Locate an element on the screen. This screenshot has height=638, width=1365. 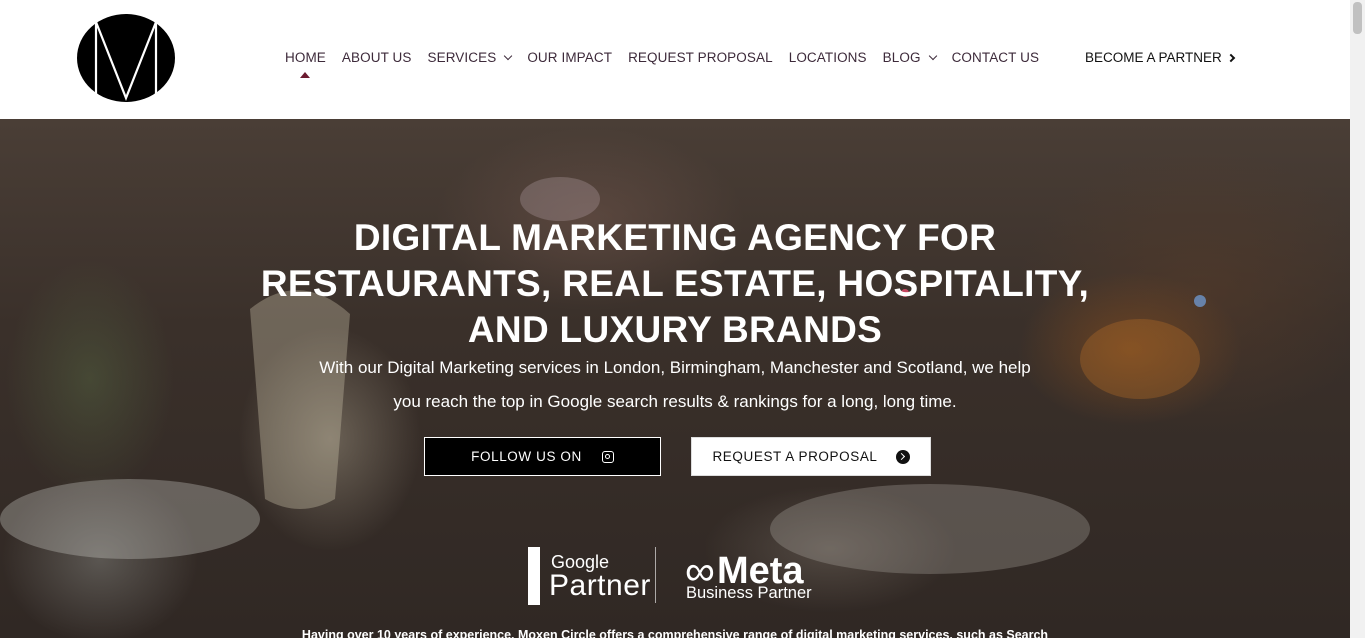
nav-item-services: SERVICES is located at coordinates (470, 57).